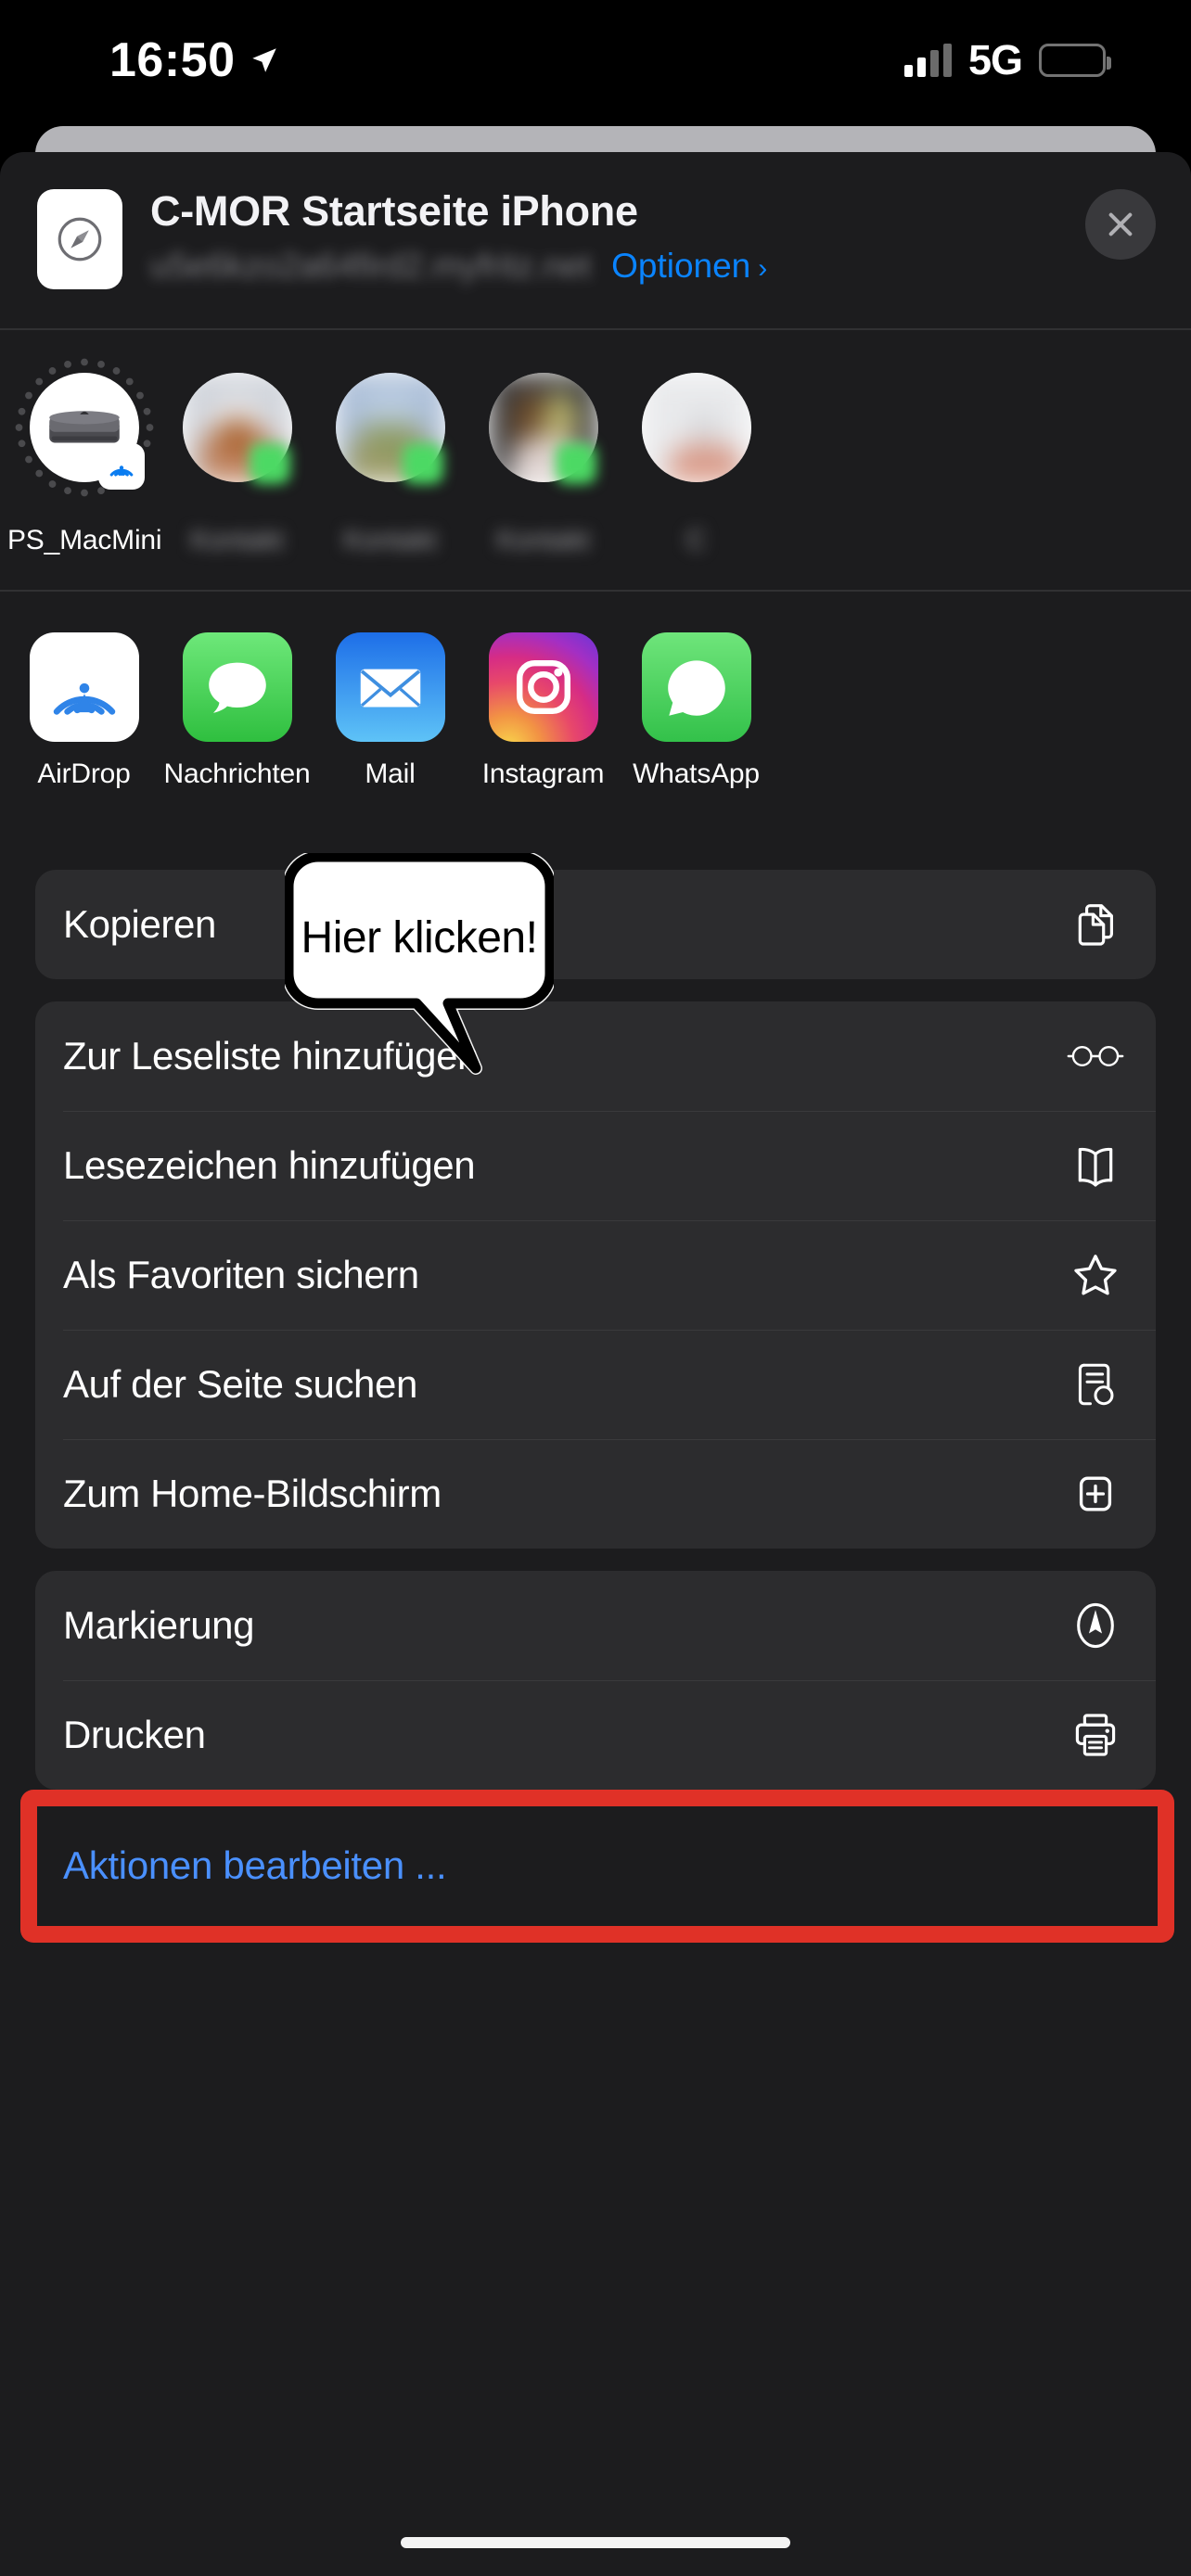 This screenshot has width=1191, height=2576. Describe the element at coordinates (595, 61) in the screenshot. I see `status-bar: 16:50 5G` at that location.